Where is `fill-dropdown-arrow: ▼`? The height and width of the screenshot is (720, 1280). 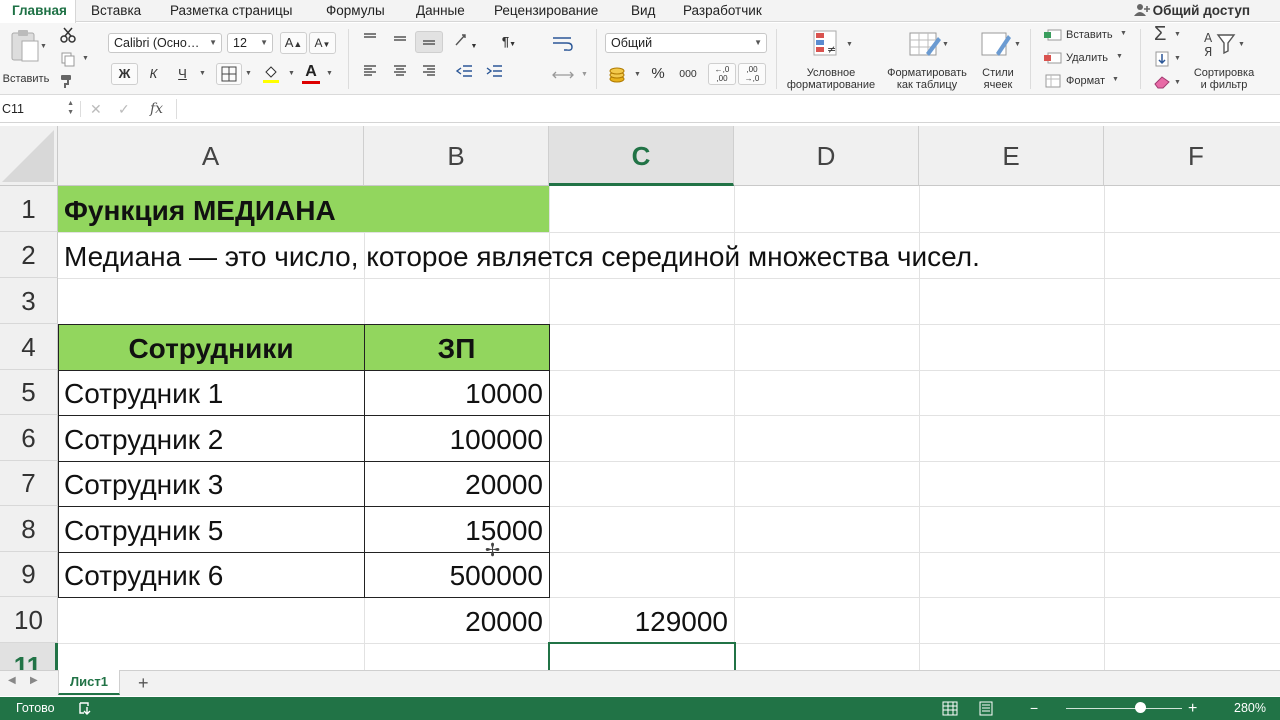 fill-dropdown-arrow: ▼ is located at coordinates (1177, 58).